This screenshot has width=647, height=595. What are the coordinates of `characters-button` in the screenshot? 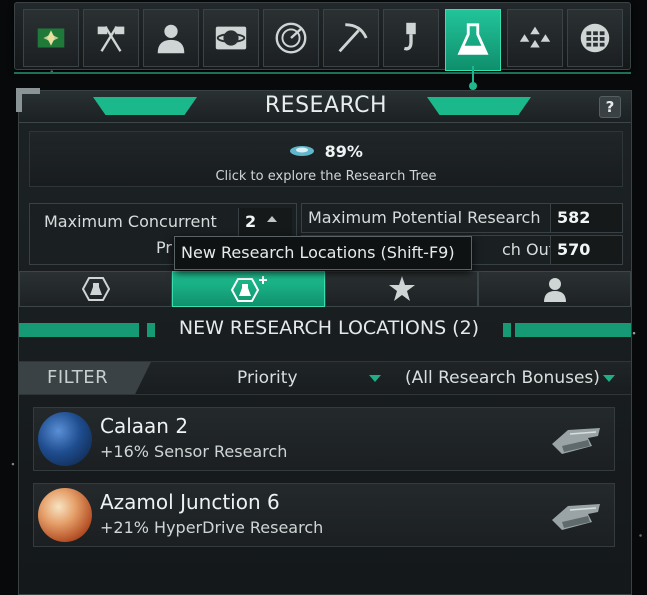 It's located at (171, 38).